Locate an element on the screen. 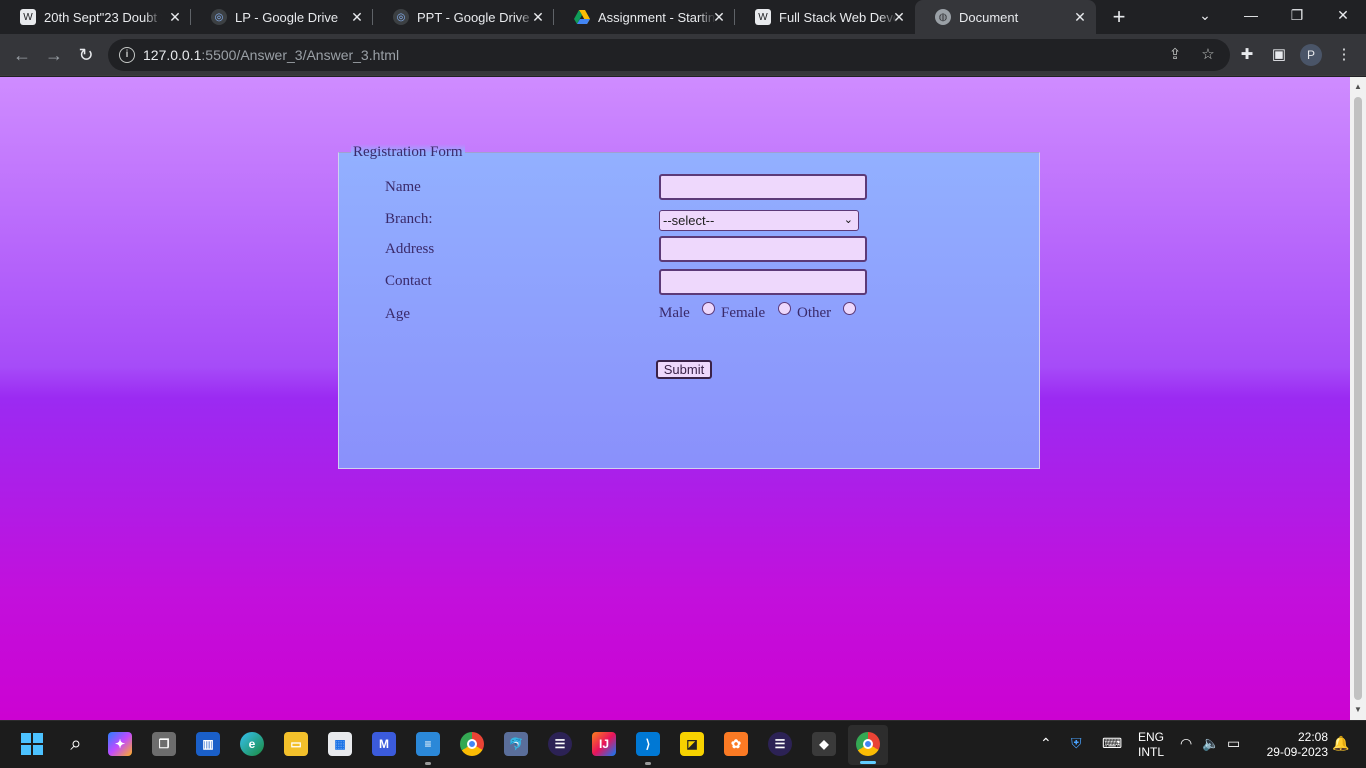 The width and height of the screenshot is (1366, 768). clock-date: 29-09-2023 is located at coordinates (1297, 752).